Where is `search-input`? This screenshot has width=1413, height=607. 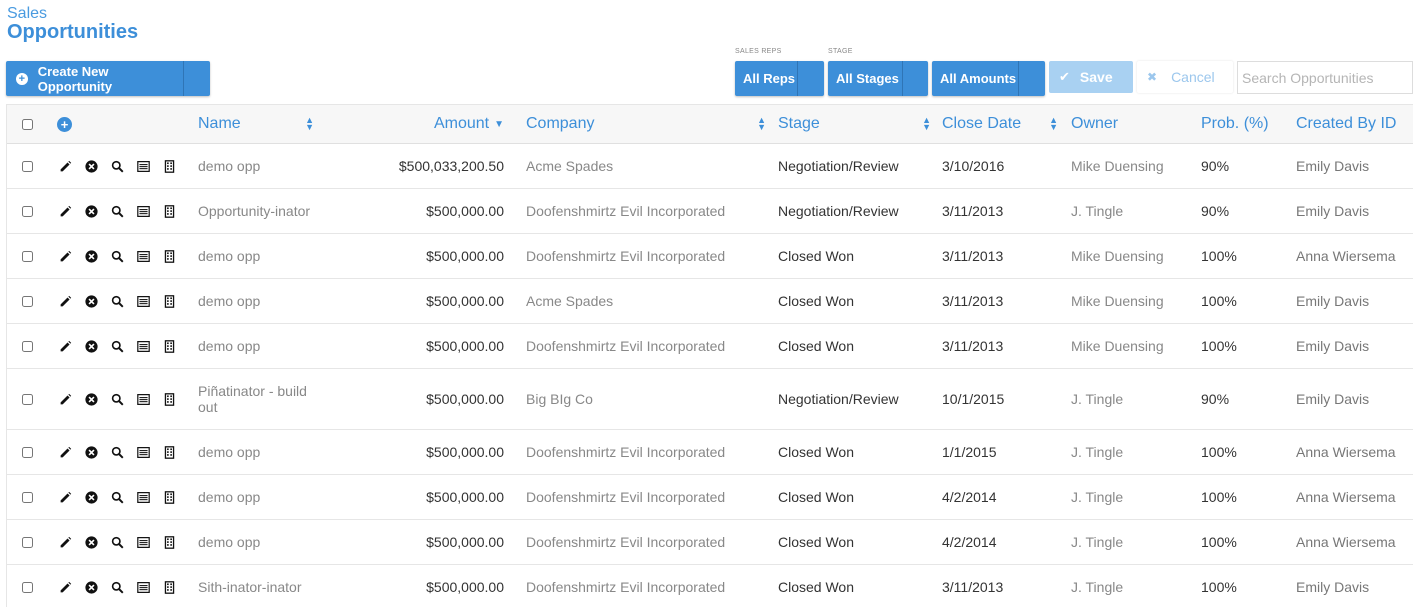 search-input is located at coordinates (1325, 77).